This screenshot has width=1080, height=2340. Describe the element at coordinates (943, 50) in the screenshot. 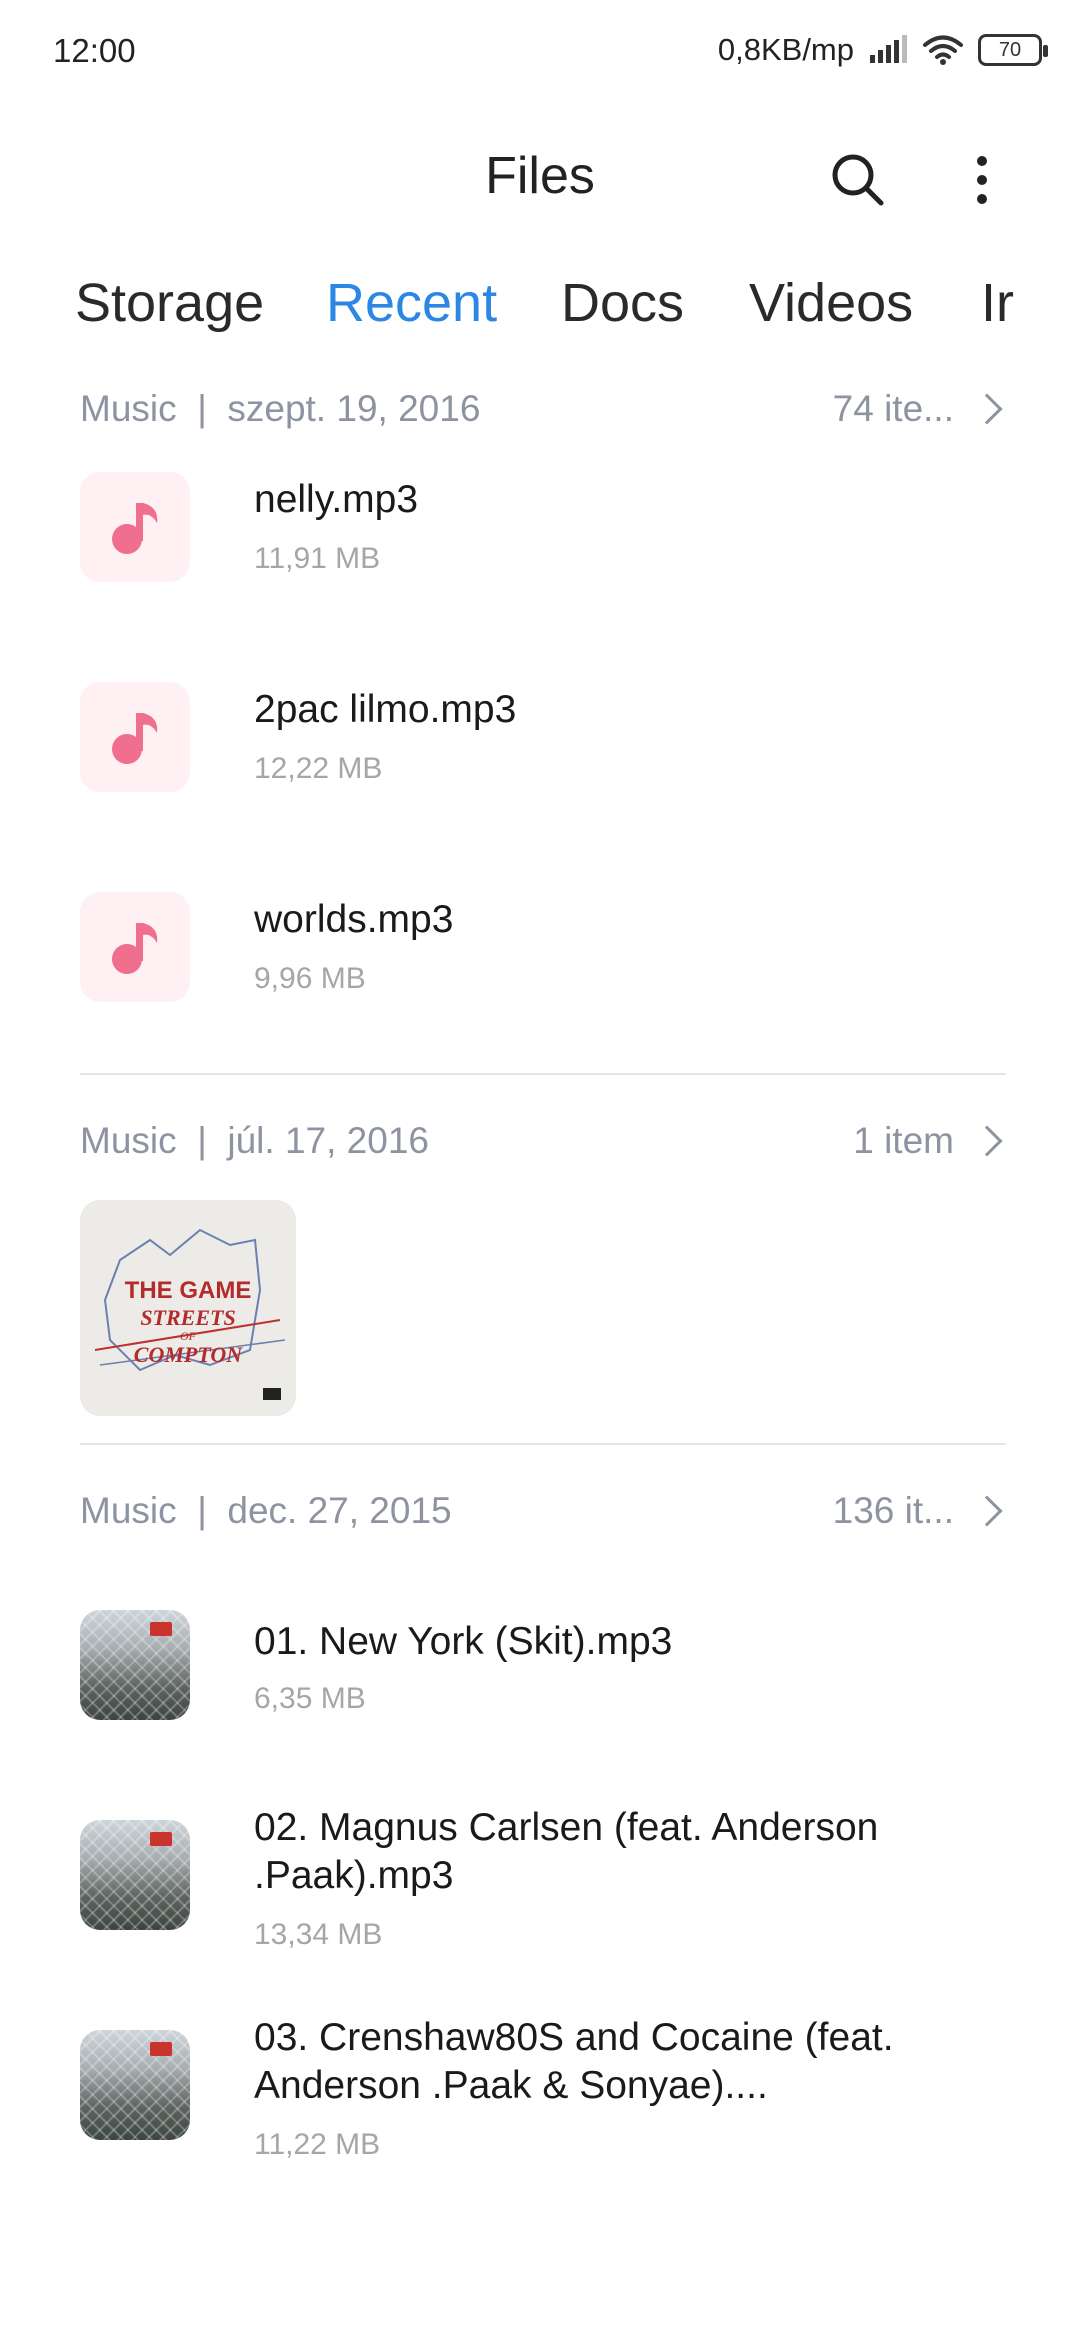

I see `wifi-icon` at that location.